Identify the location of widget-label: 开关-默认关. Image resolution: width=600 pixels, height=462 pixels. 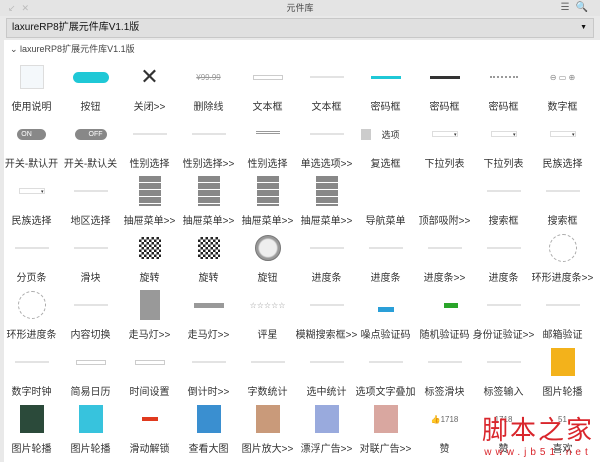
(90, 164).